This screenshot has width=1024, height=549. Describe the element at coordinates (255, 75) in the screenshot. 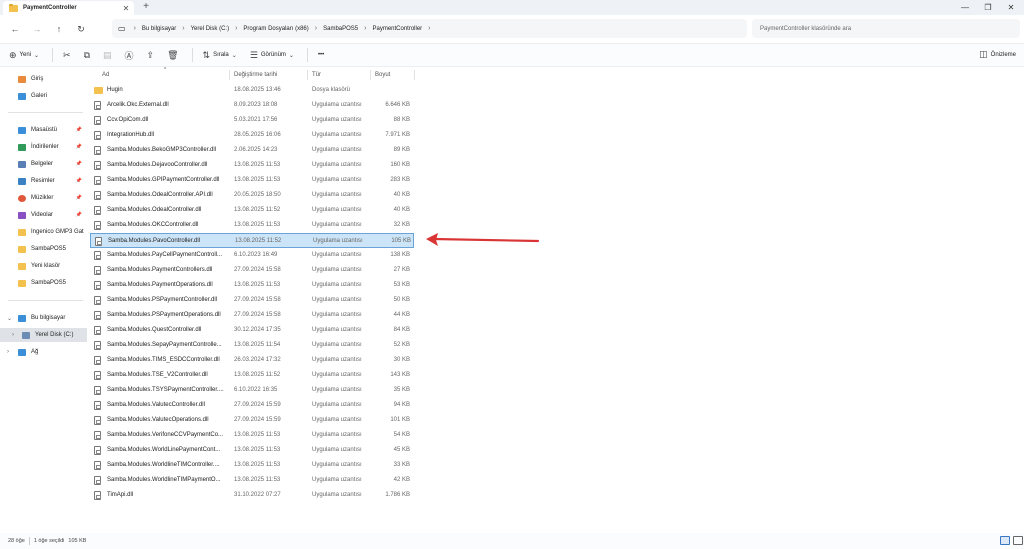

I see `column-header-date: Değiştirme tarihi` at that location.